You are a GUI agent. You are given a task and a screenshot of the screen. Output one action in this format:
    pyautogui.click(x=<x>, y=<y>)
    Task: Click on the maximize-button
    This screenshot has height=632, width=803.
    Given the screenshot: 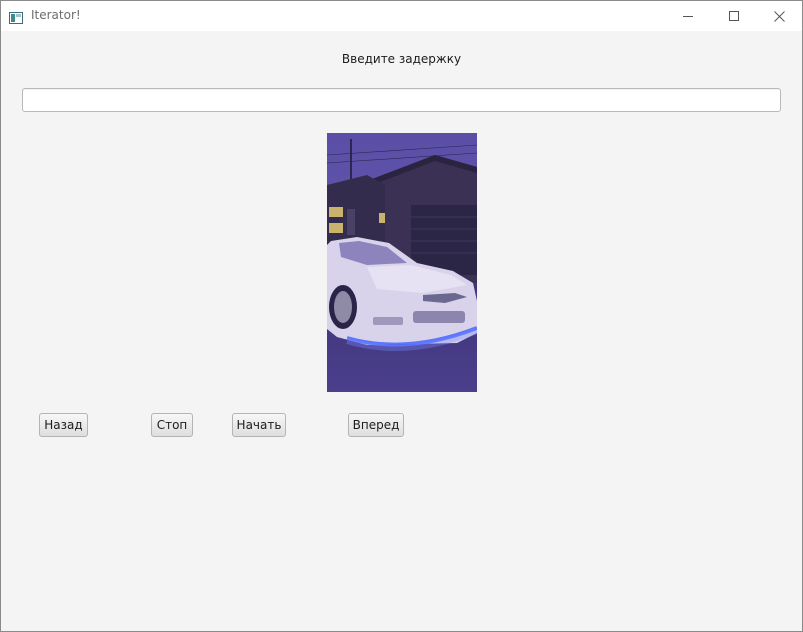 What is the action you would take?
    pyautogui.click(x=734, y=16)
    